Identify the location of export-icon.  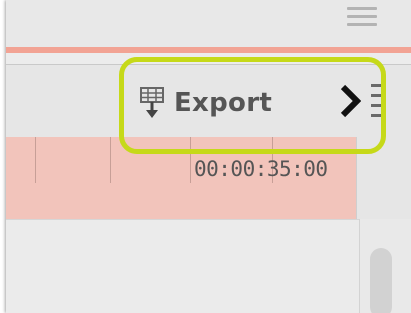
(152, 102).